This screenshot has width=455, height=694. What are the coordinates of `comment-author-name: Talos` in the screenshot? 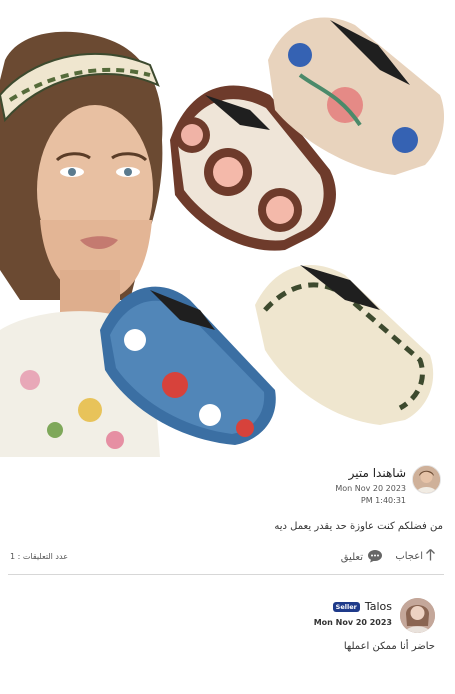 It's located at (378, 606).